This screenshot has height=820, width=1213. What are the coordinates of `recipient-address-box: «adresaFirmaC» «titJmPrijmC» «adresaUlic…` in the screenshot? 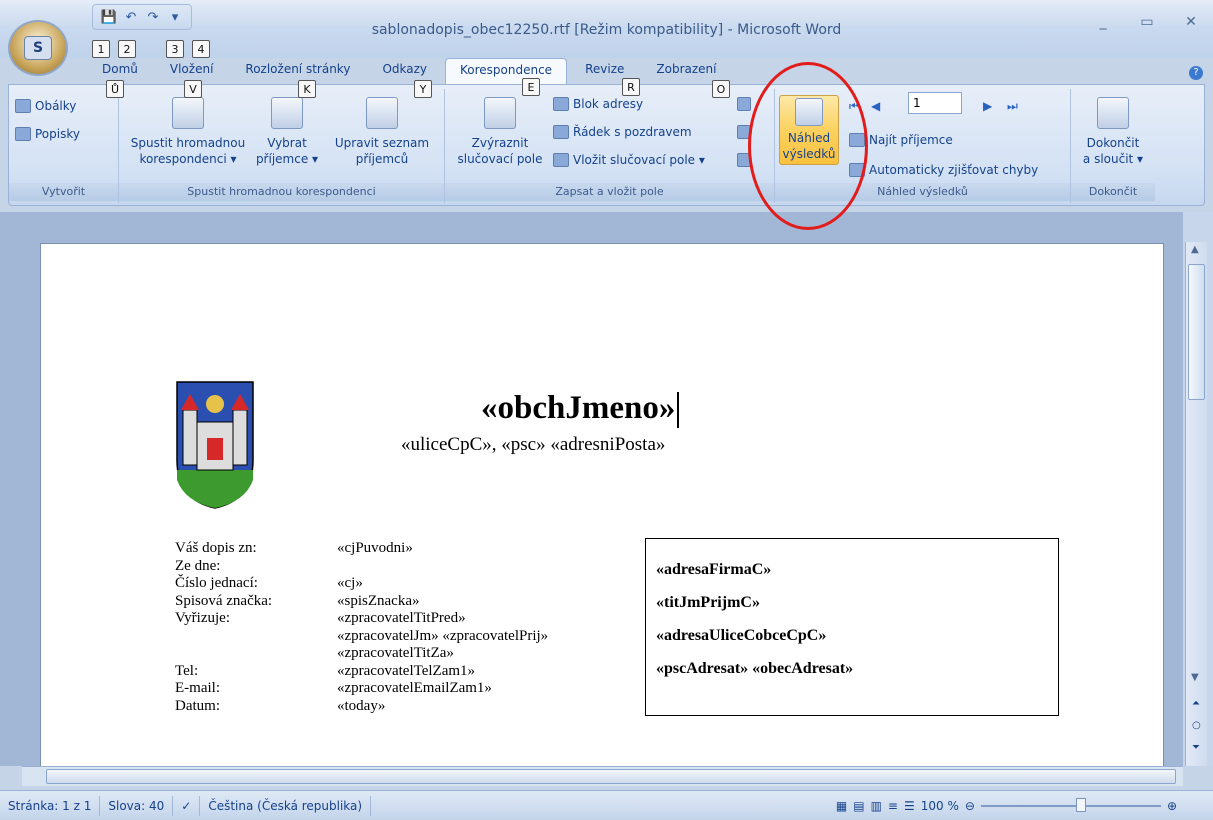 It's located at (852, 627).